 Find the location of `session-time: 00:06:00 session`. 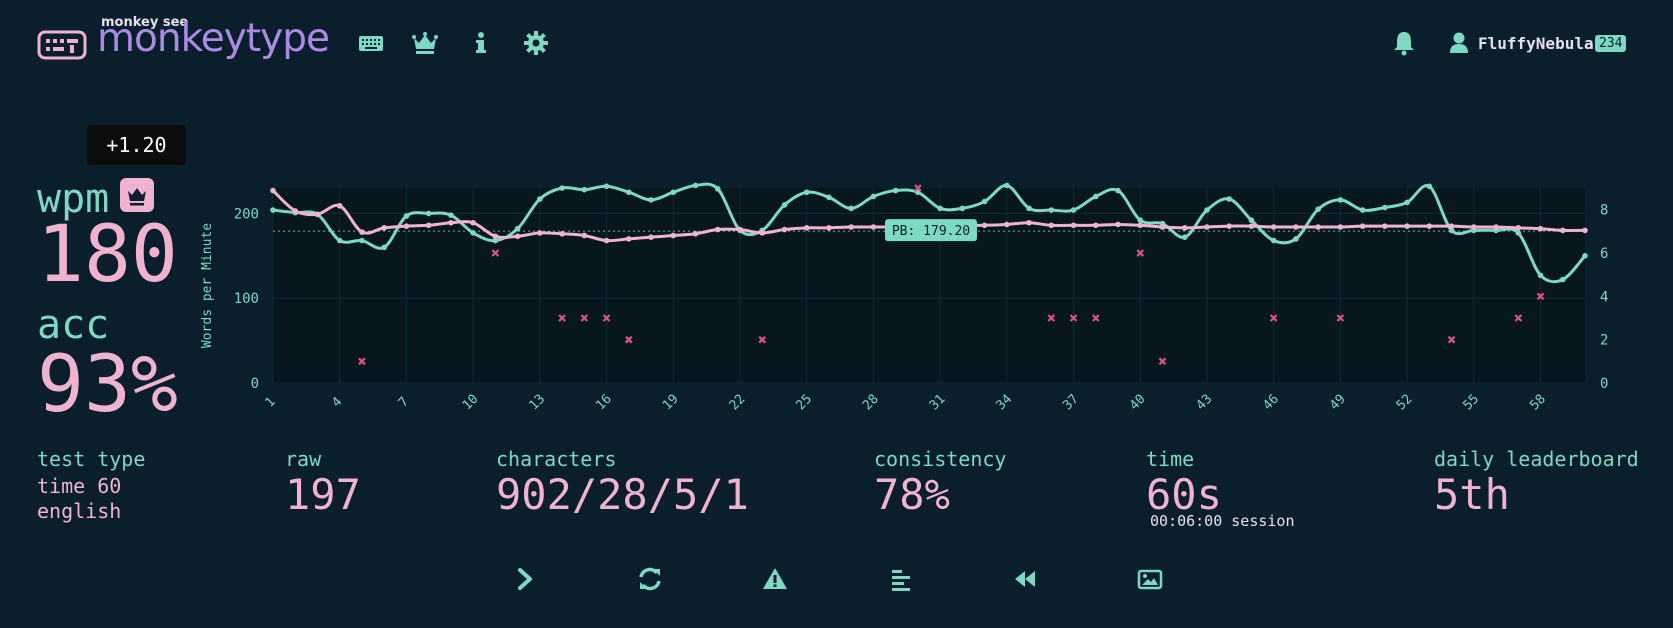

session-time: 00:06:00 session is located at coordinates (1222, 521).